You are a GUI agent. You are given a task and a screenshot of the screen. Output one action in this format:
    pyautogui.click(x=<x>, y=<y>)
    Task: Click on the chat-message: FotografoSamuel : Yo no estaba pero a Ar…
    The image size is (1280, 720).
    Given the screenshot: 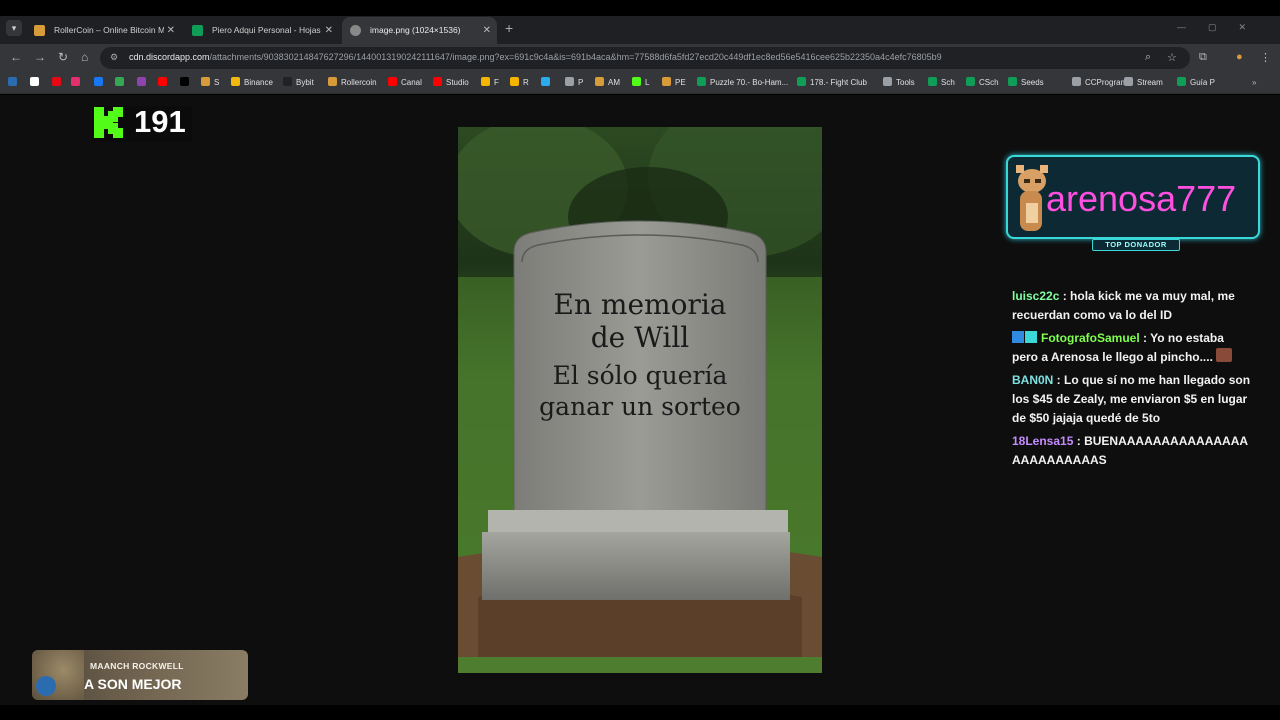 What is the action you would take?
    pyautogui.click(x=1132, y=348)
    